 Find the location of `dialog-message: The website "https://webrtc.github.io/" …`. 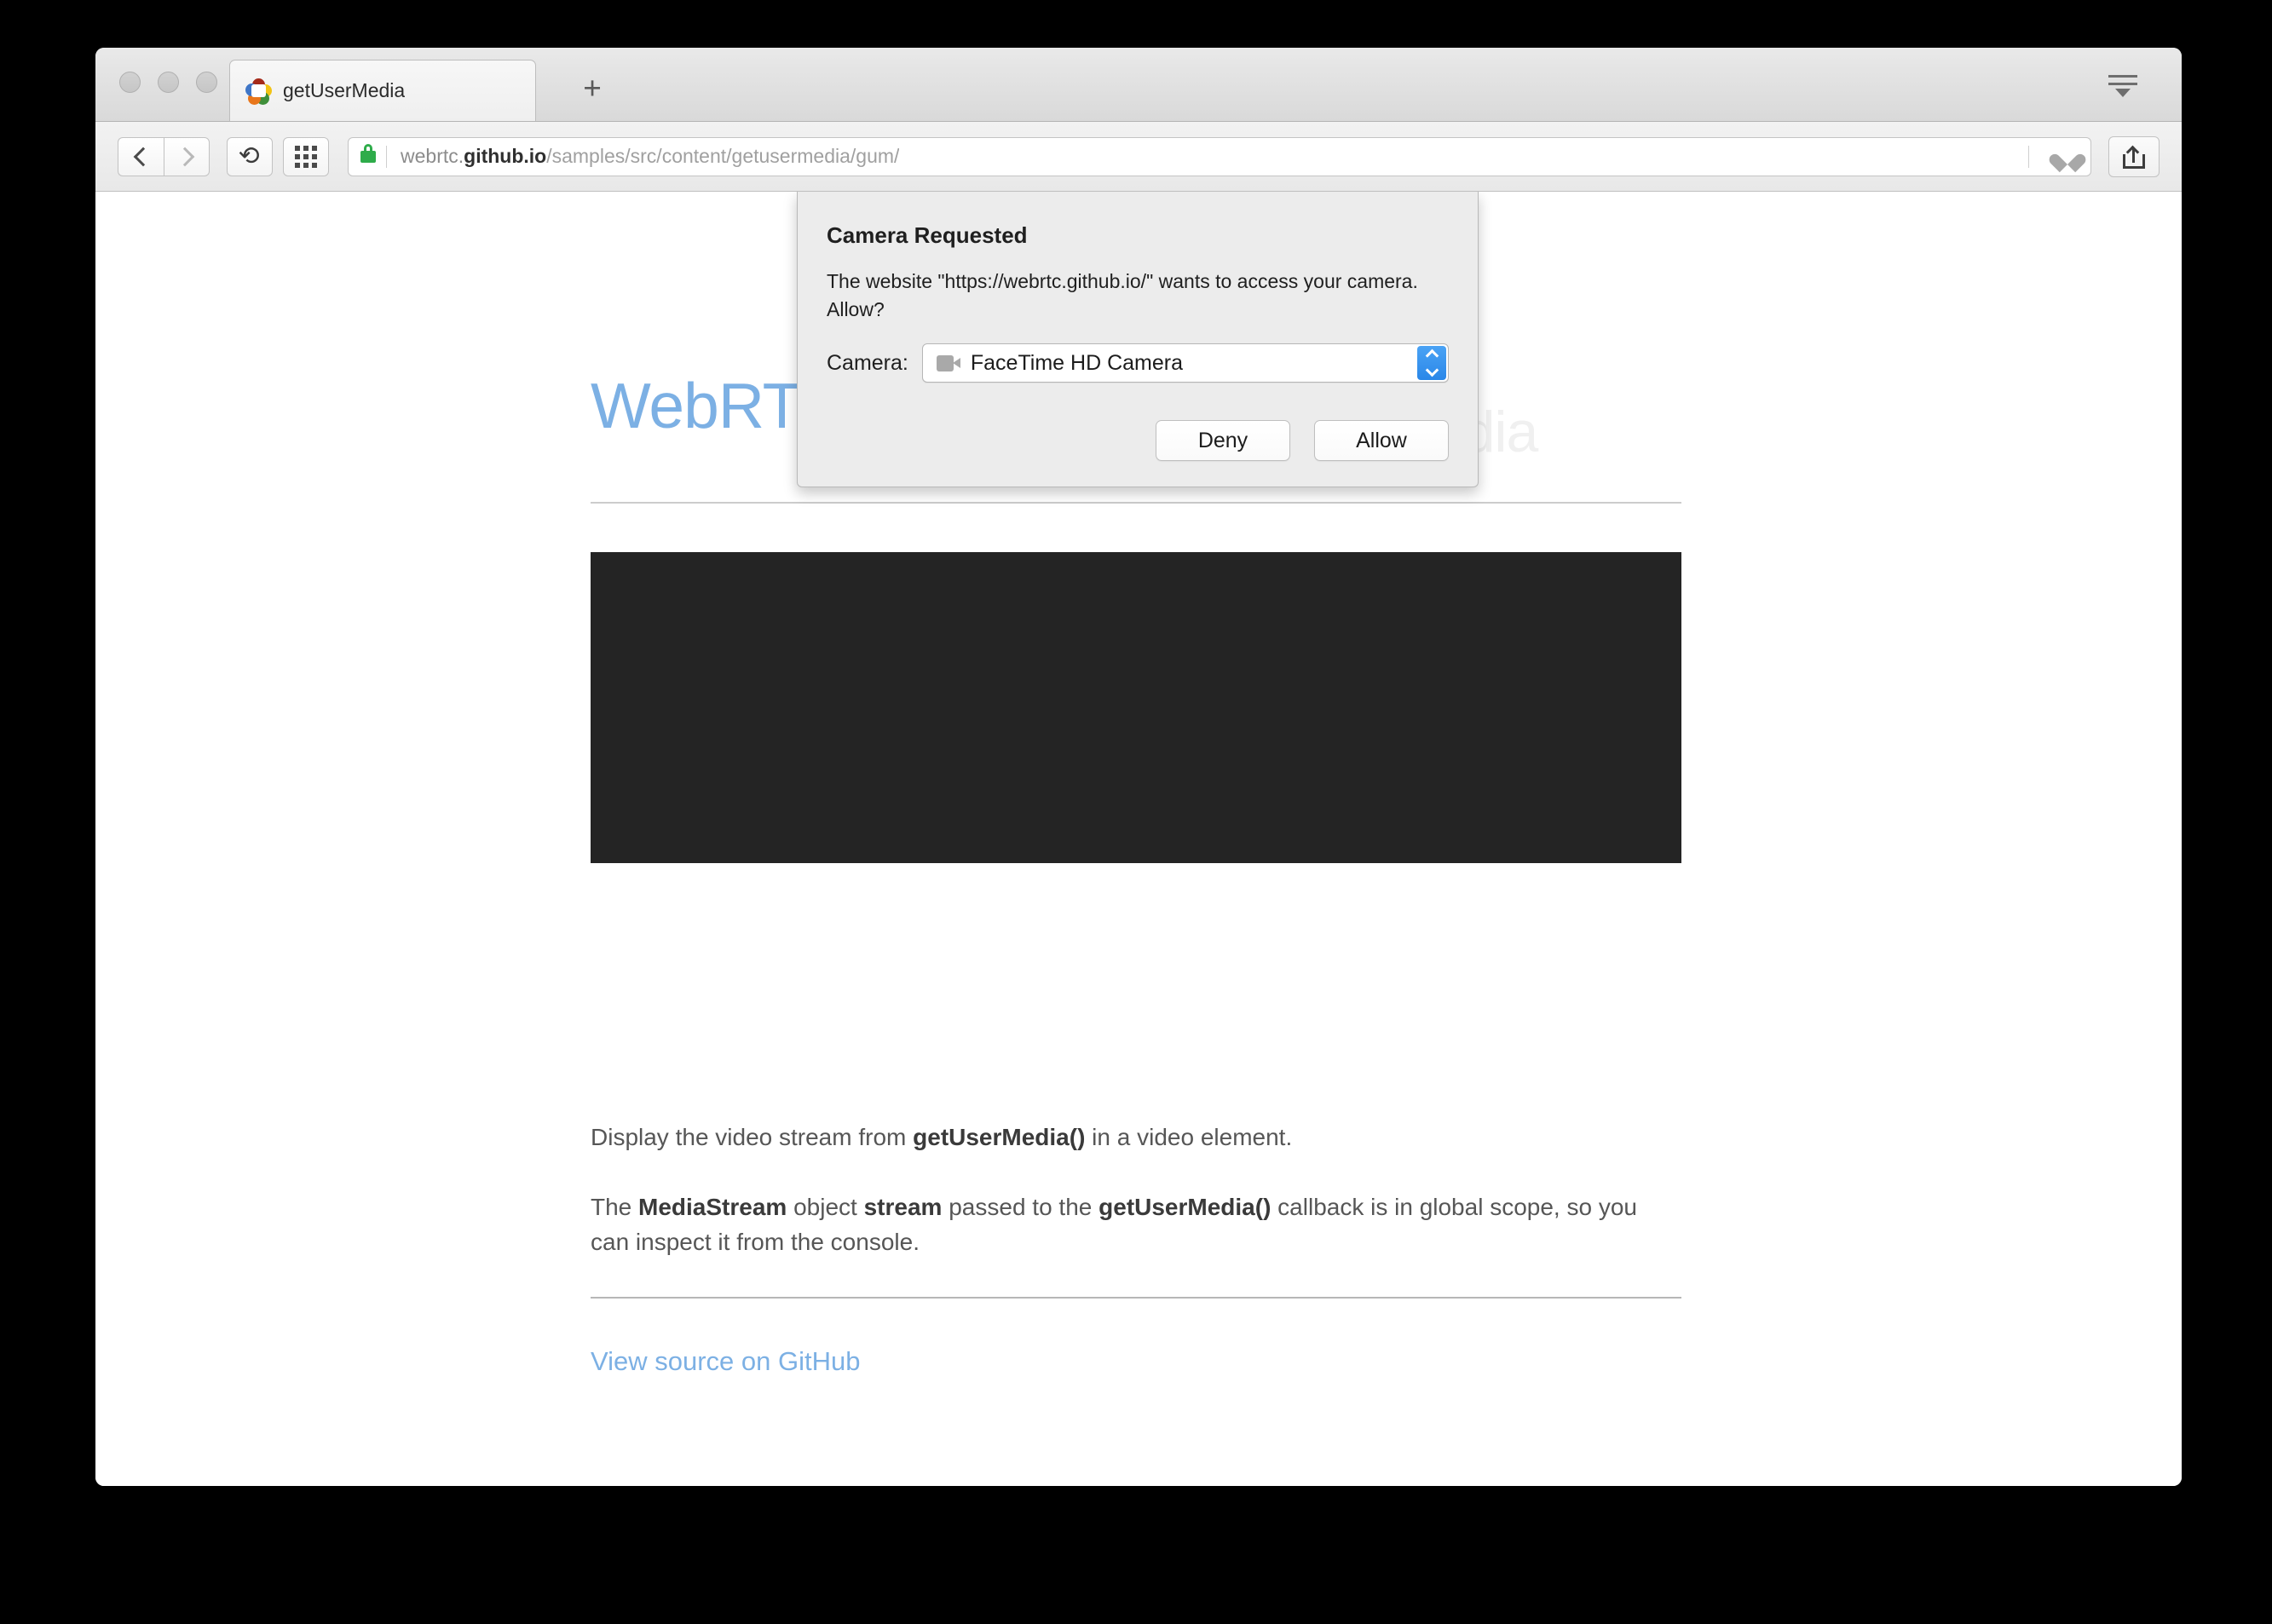

dialog-message: The website "https://webrtc.github.io/" … is located at coordinates (1122, 295).